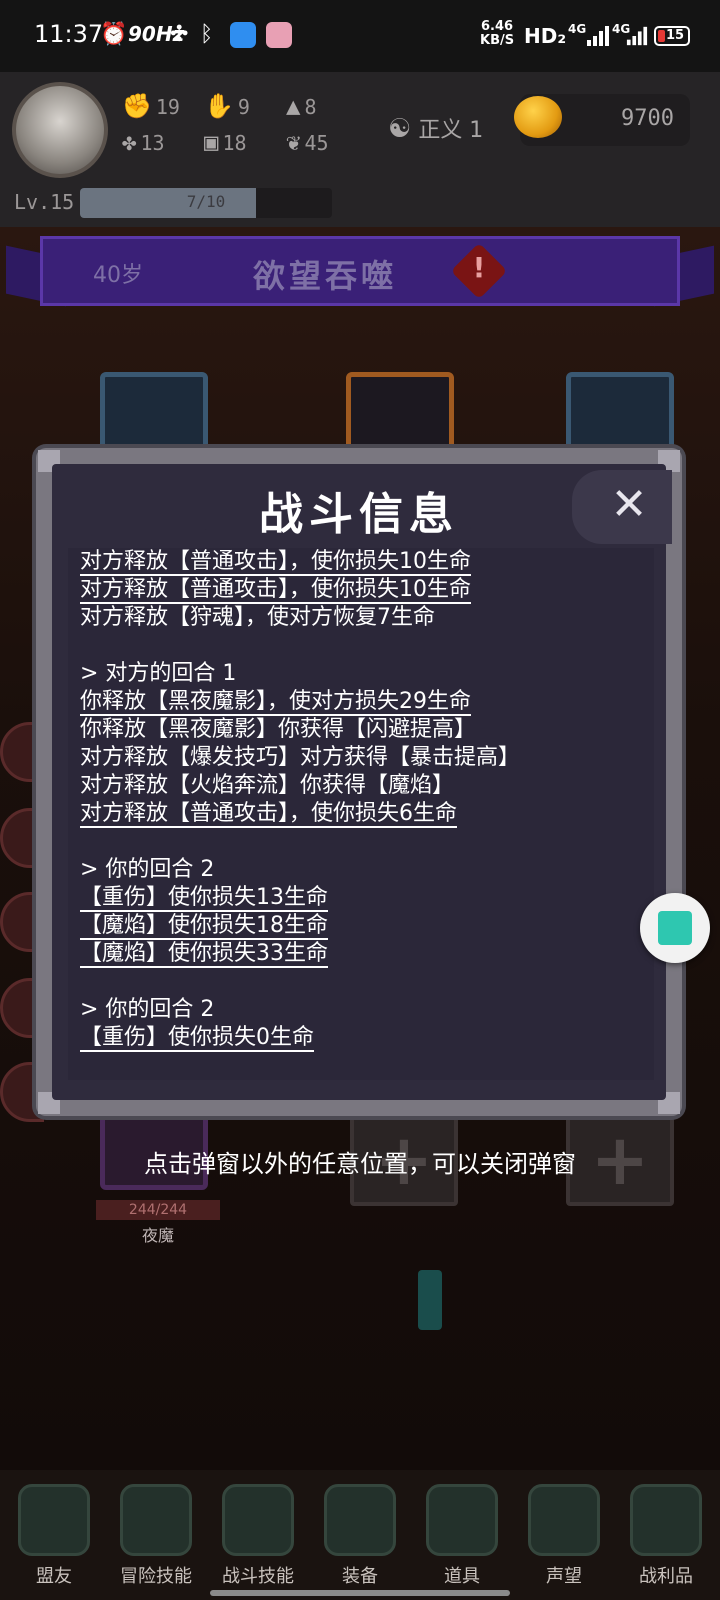 Image resolution: width=720 pixels, height=1600 pixels. Describe the element at coordinates (360, 1593) in the screenshot. I see `home-indicator` at that location.